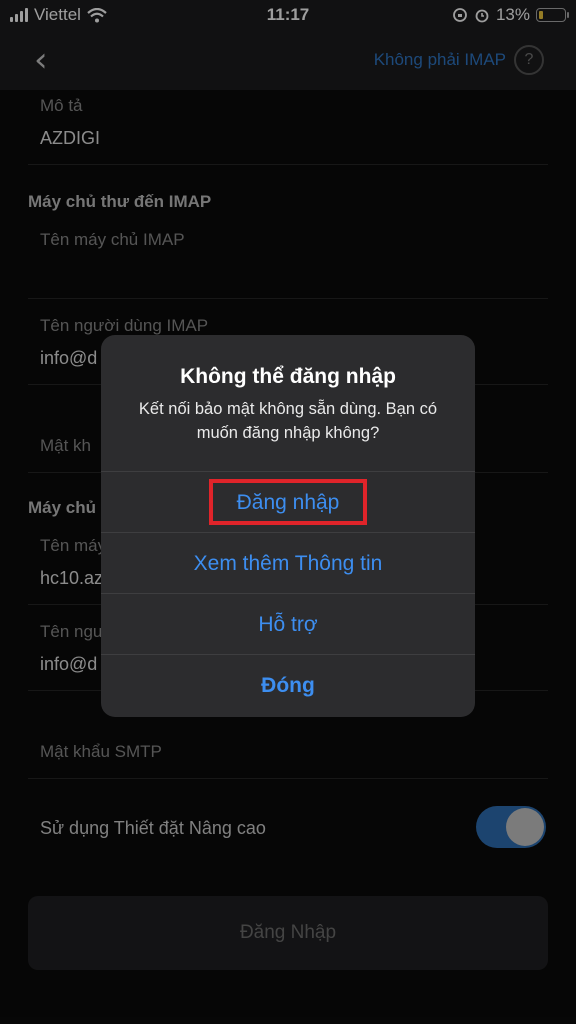 The width and height of the screenshot is (576, 1024). Describe the element at coordinates (288, 502) in the screenshot. I see `highlight-box` at that location.